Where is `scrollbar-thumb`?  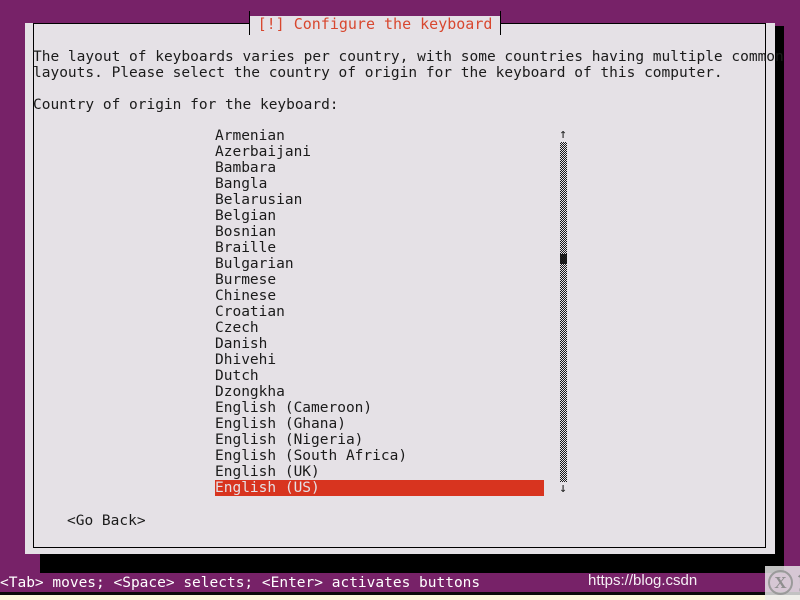 scrollbar-thumb is located at coordinates (563, 259).